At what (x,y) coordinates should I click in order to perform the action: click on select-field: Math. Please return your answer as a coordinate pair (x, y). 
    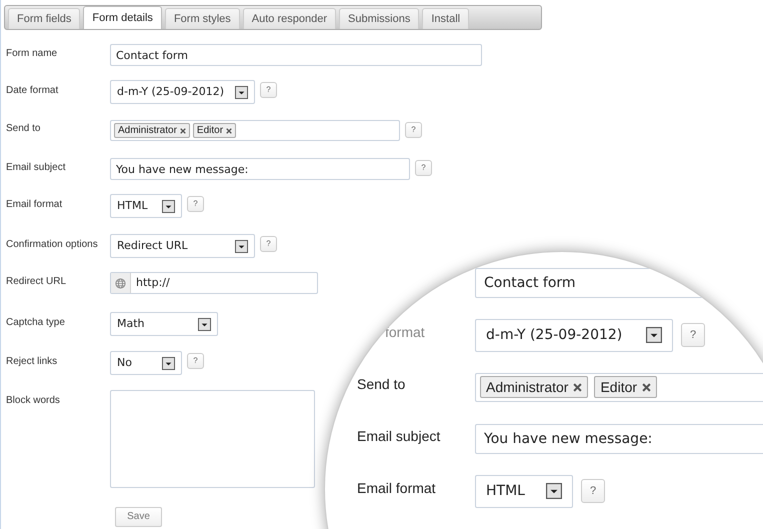
    Looking at the image, I should click on (164, 324).